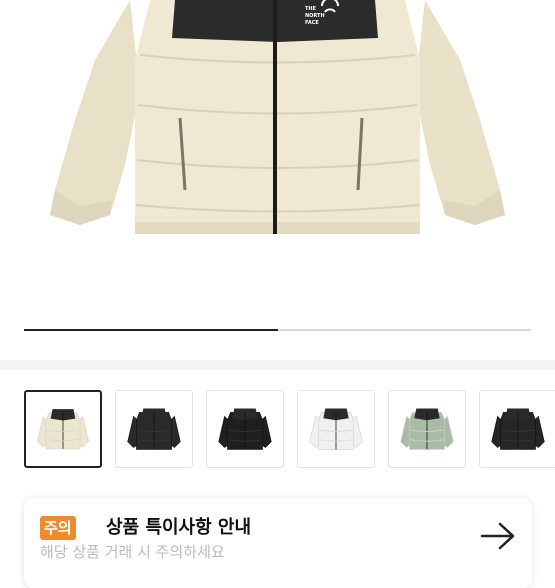 The image size is (555, 588). Describe the element at coordinates (132, 552) in the screenshot. I see `notice-subtitle: 해당 상품 거래 시 주의하세요` at that location.